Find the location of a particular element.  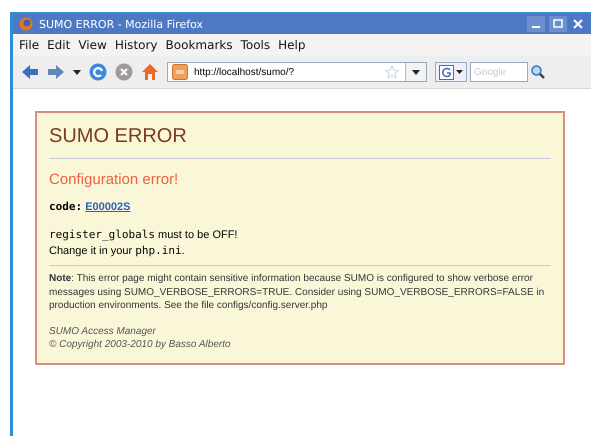

menu-item: Help is located at coordinates (292, 45).